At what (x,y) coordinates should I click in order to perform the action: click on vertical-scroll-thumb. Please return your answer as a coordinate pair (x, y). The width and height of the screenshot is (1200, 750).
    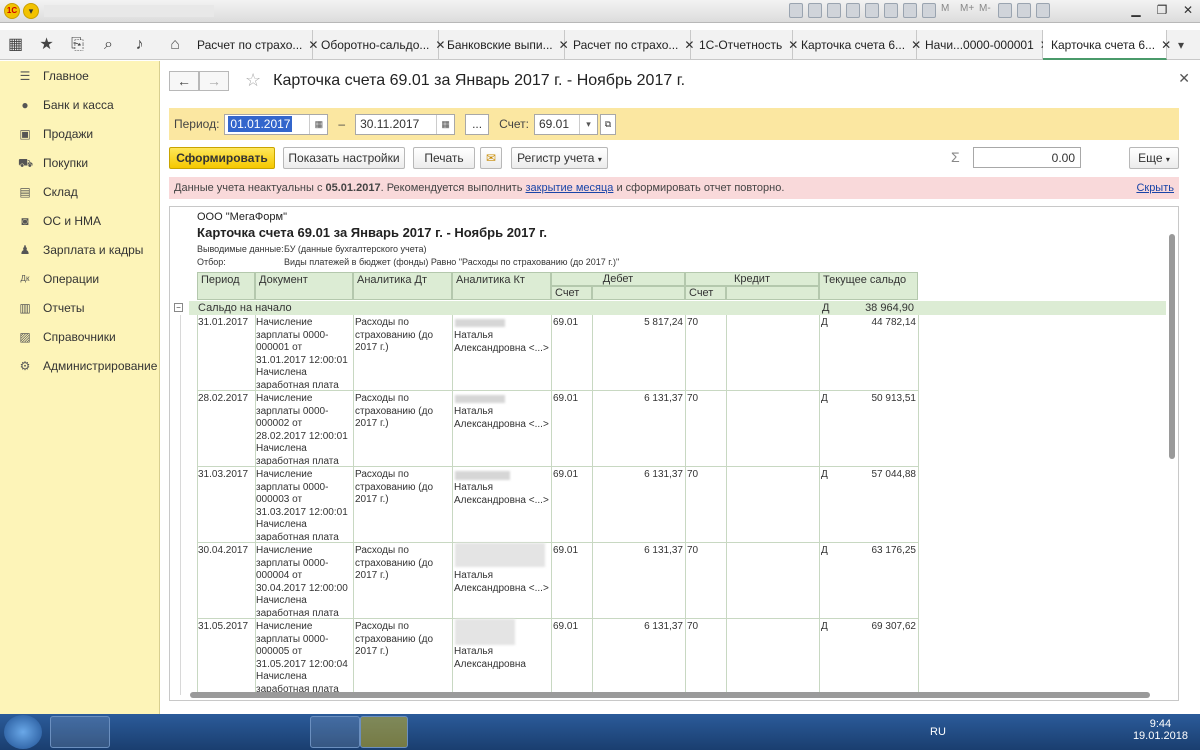
    Looking at the image, I should click on (1172, 346).